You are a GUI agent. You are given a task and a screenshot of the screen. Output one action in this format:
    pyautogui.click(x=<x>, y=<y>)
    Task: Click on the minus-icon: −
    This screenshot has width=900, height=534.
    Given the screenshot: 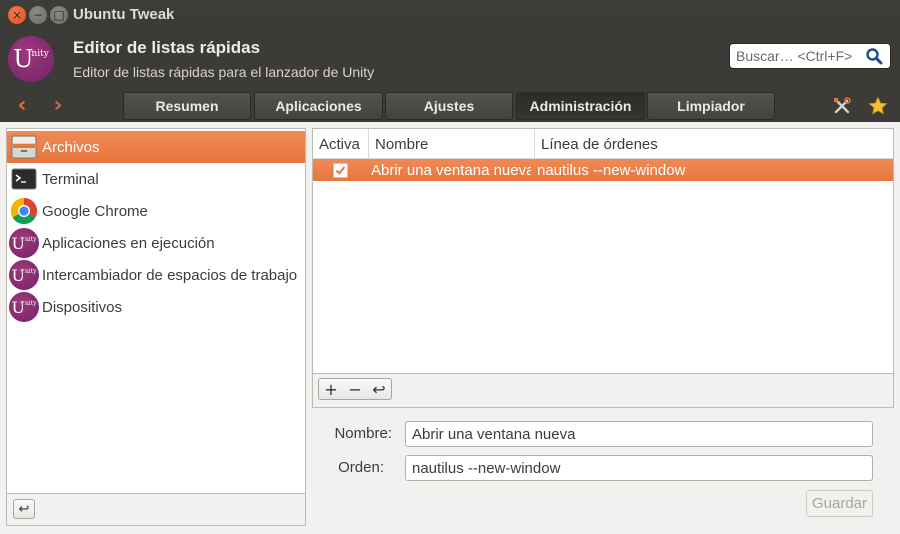 What is the action you would take?
    pyautogui.click(x=355, y=389)
    